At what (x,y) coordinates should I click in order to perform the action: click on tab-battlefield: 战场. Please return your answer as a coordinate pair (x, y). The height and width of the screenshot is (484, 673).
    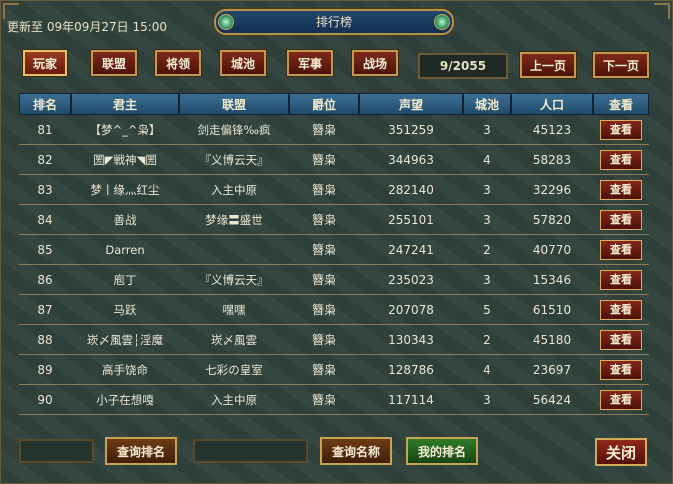
    Looking at the image, I should click on (375, 63).